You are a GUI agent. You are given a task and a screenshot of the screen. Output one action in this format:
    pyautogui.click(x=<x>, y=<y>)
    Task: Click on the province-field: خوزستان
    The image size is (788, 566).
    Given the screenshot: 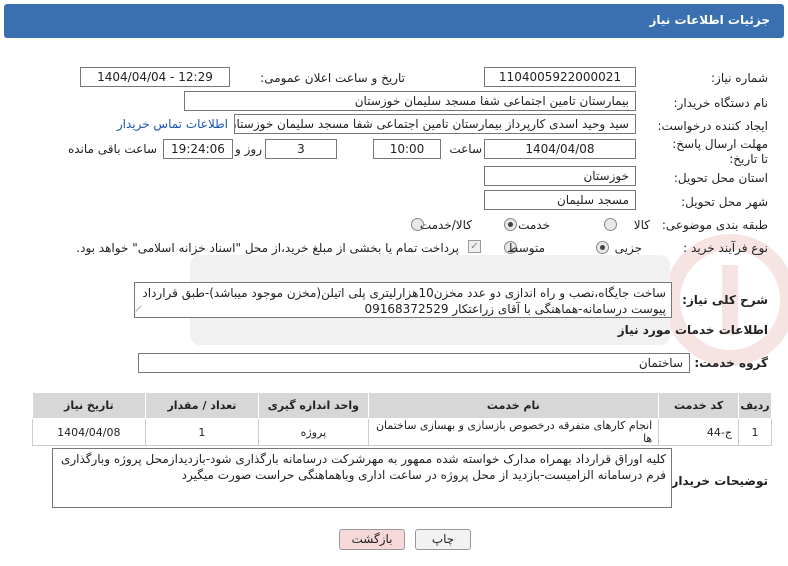 What is the action you would take?
    pyautogui.click(x=560, y=176)
    